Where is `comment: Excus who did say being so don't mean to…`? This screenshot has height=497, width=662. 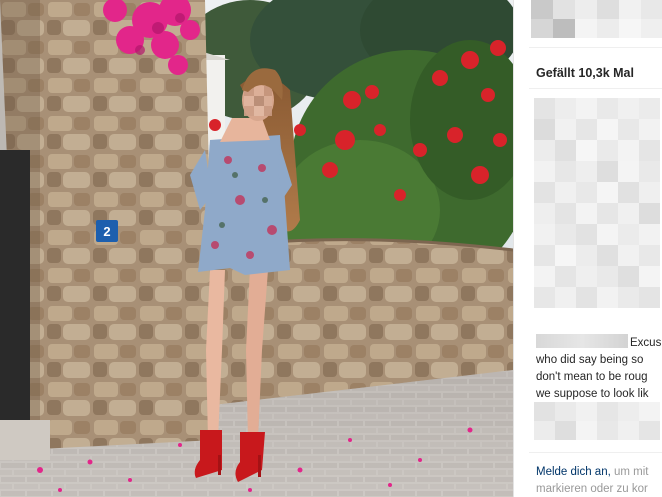
comment: Excus who did say being so don't mean to… is located at coordinates (599, 368).